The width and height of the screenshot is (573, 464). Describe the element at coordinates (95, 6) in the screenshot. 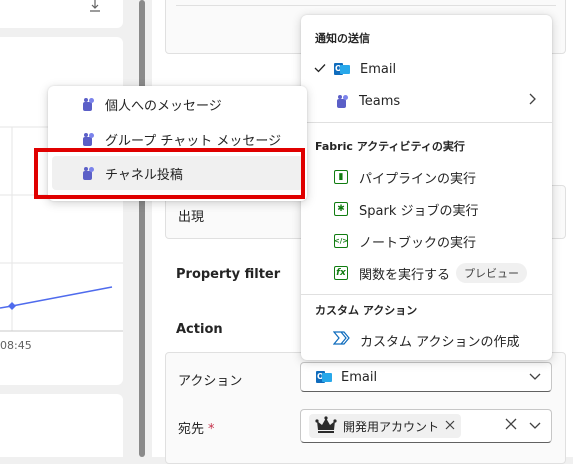

I see `download-icon` at that location.